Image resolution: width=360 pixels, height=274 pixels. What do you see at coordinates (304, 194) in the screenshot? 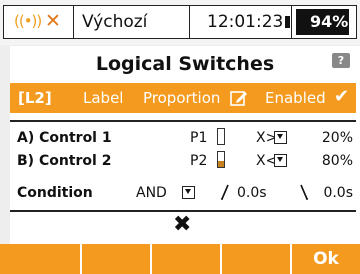
I see `falling-edge-icon` at bounding box center [304, 194].